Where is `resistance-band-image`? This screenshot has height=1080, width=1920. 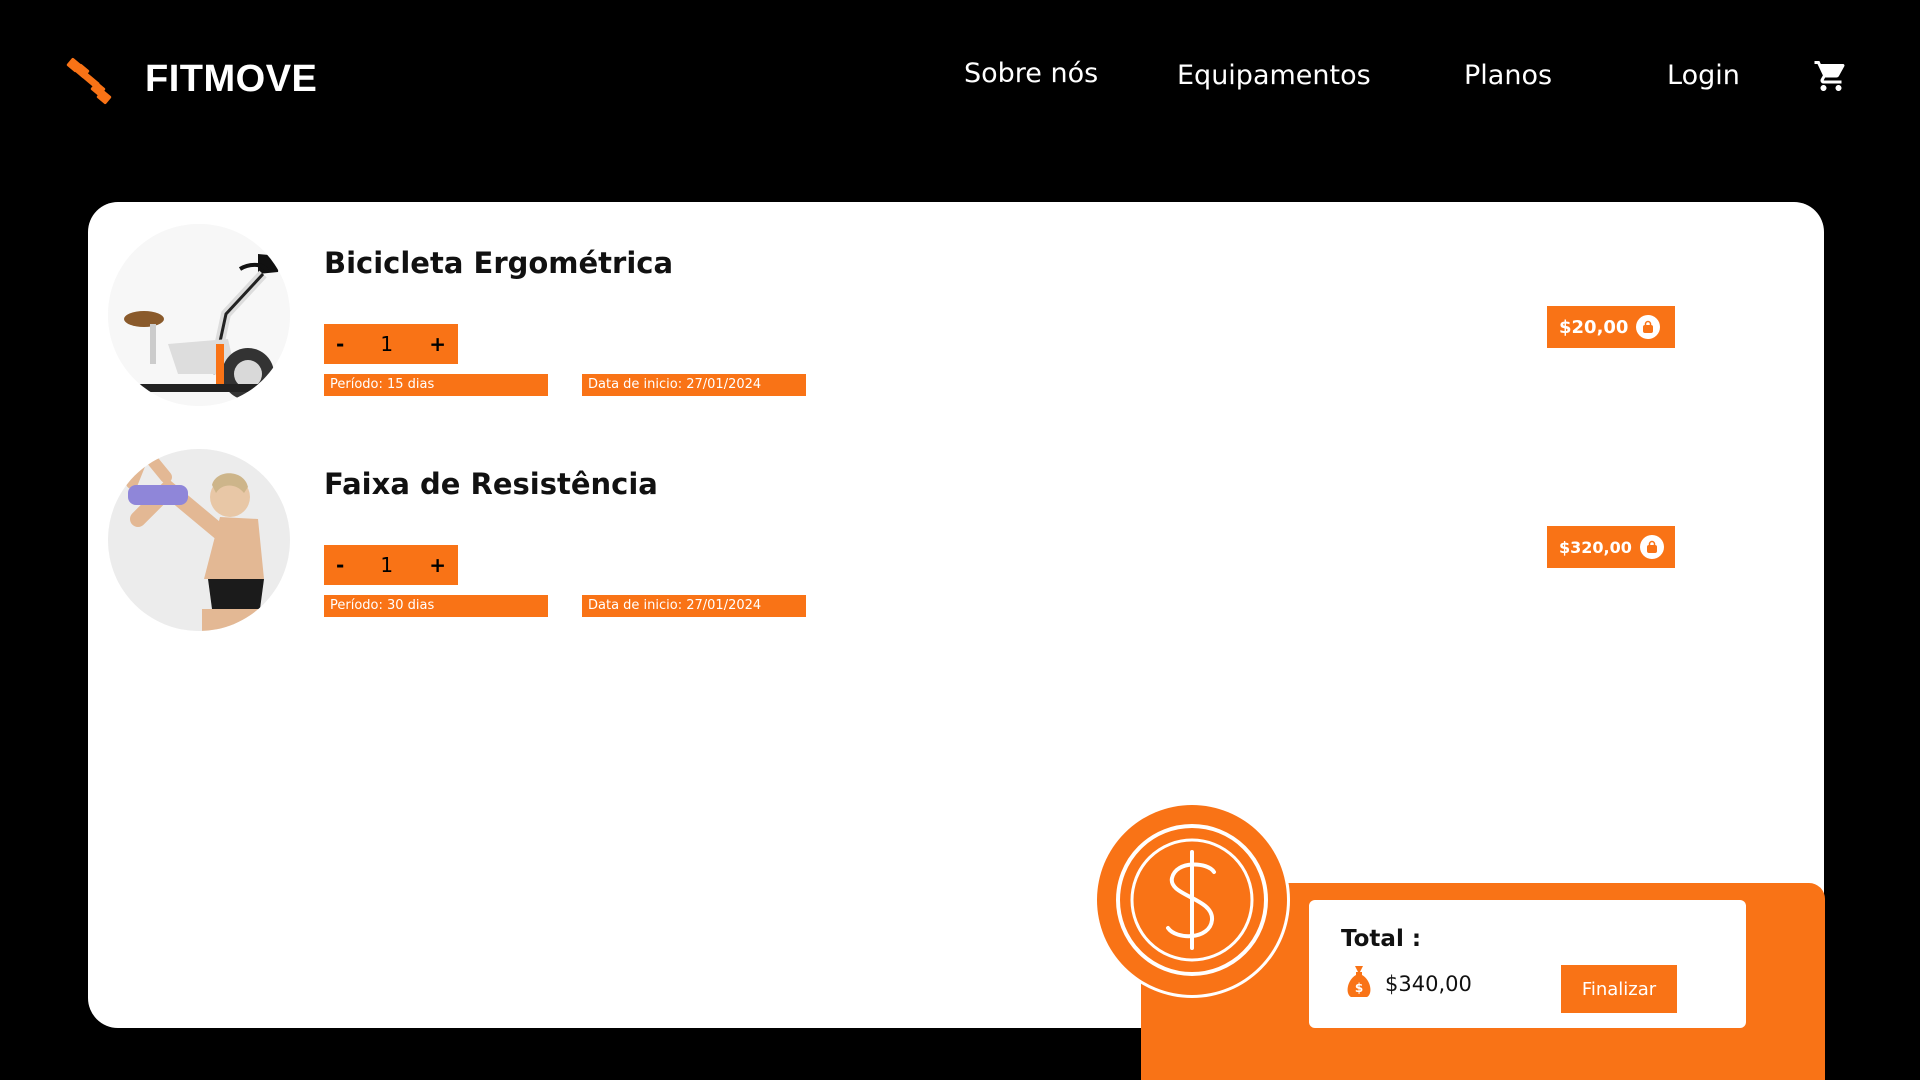 resistance-band-image is located at coordinates (199, 540).